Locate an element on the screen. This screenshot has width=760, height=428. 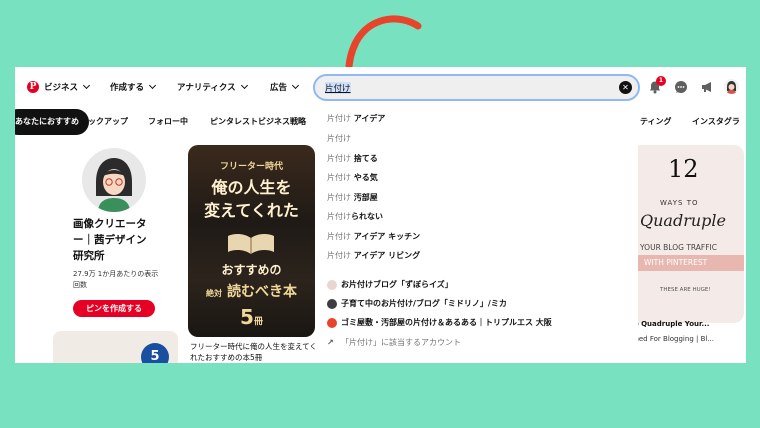
nav-ads-label: 広告 is located at coordinates (279, 88).